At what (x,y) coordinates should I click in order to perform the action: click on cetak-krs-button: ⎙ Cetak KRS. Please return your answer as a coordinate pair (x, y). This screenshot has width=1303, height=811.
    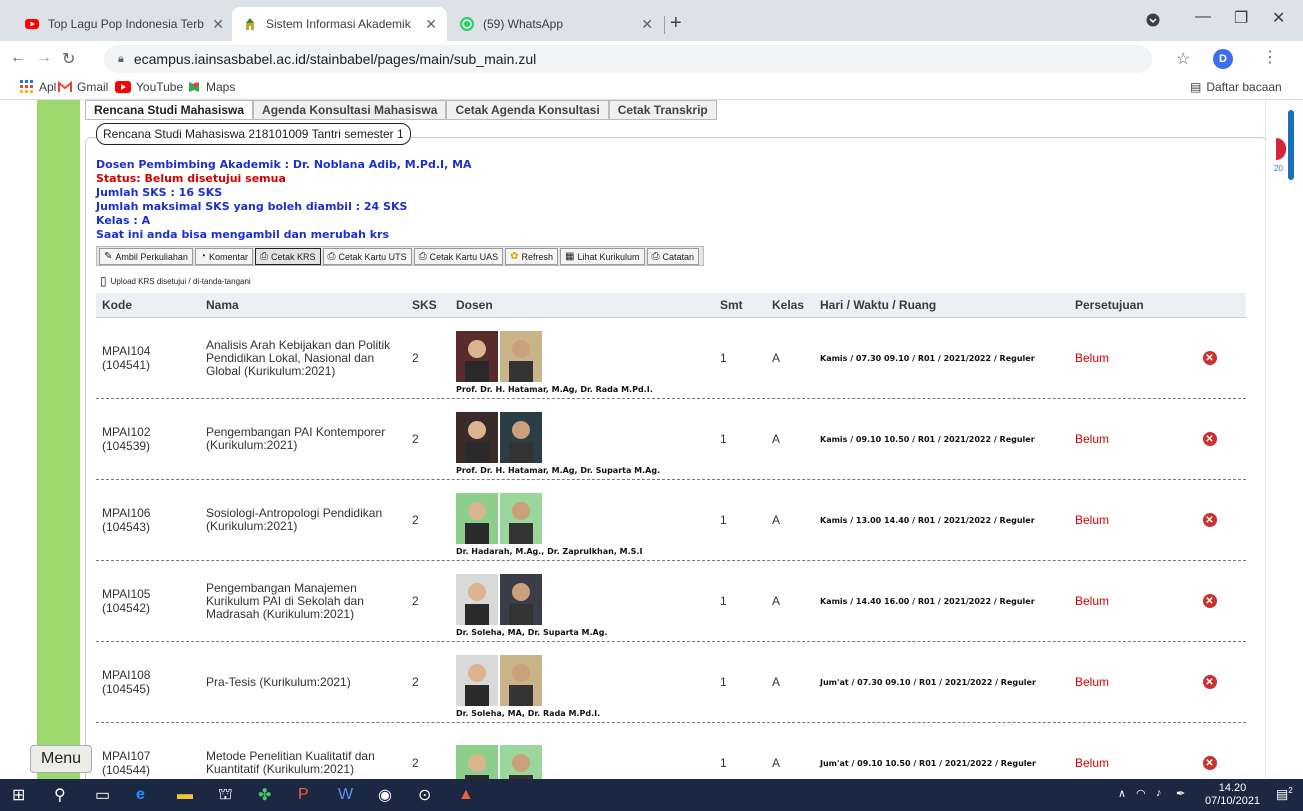
    Looking at the image, I should click on (288, 256).